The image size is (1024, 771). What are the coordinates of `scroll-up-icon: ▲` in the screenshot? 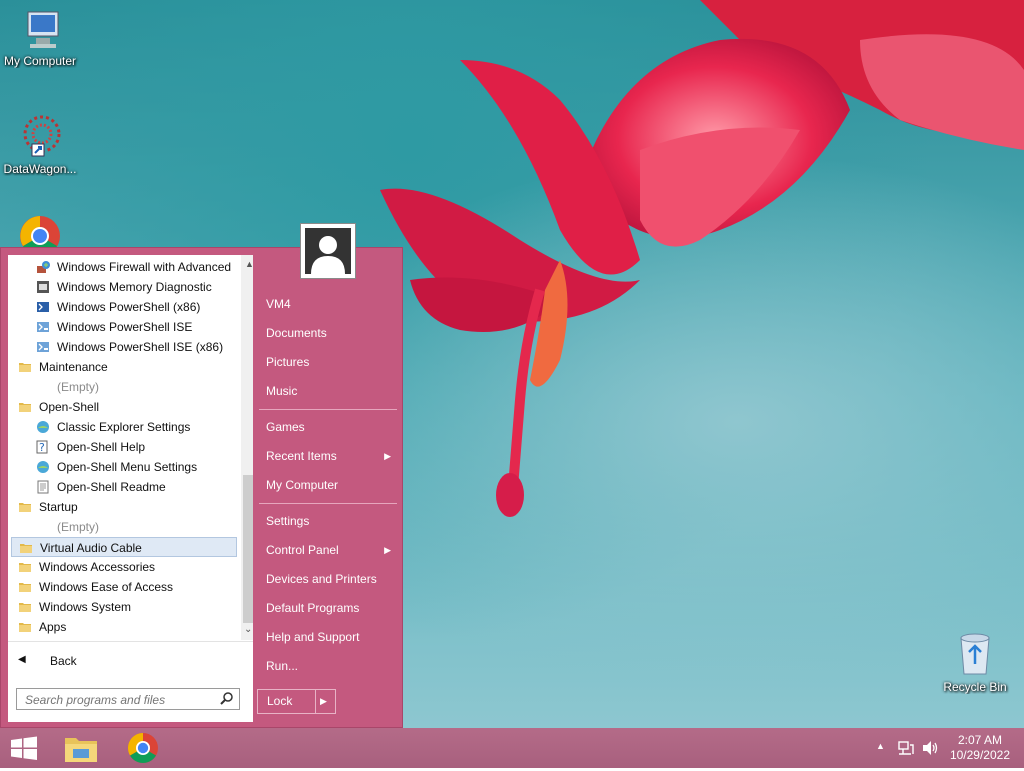 It's located at (249, 264).